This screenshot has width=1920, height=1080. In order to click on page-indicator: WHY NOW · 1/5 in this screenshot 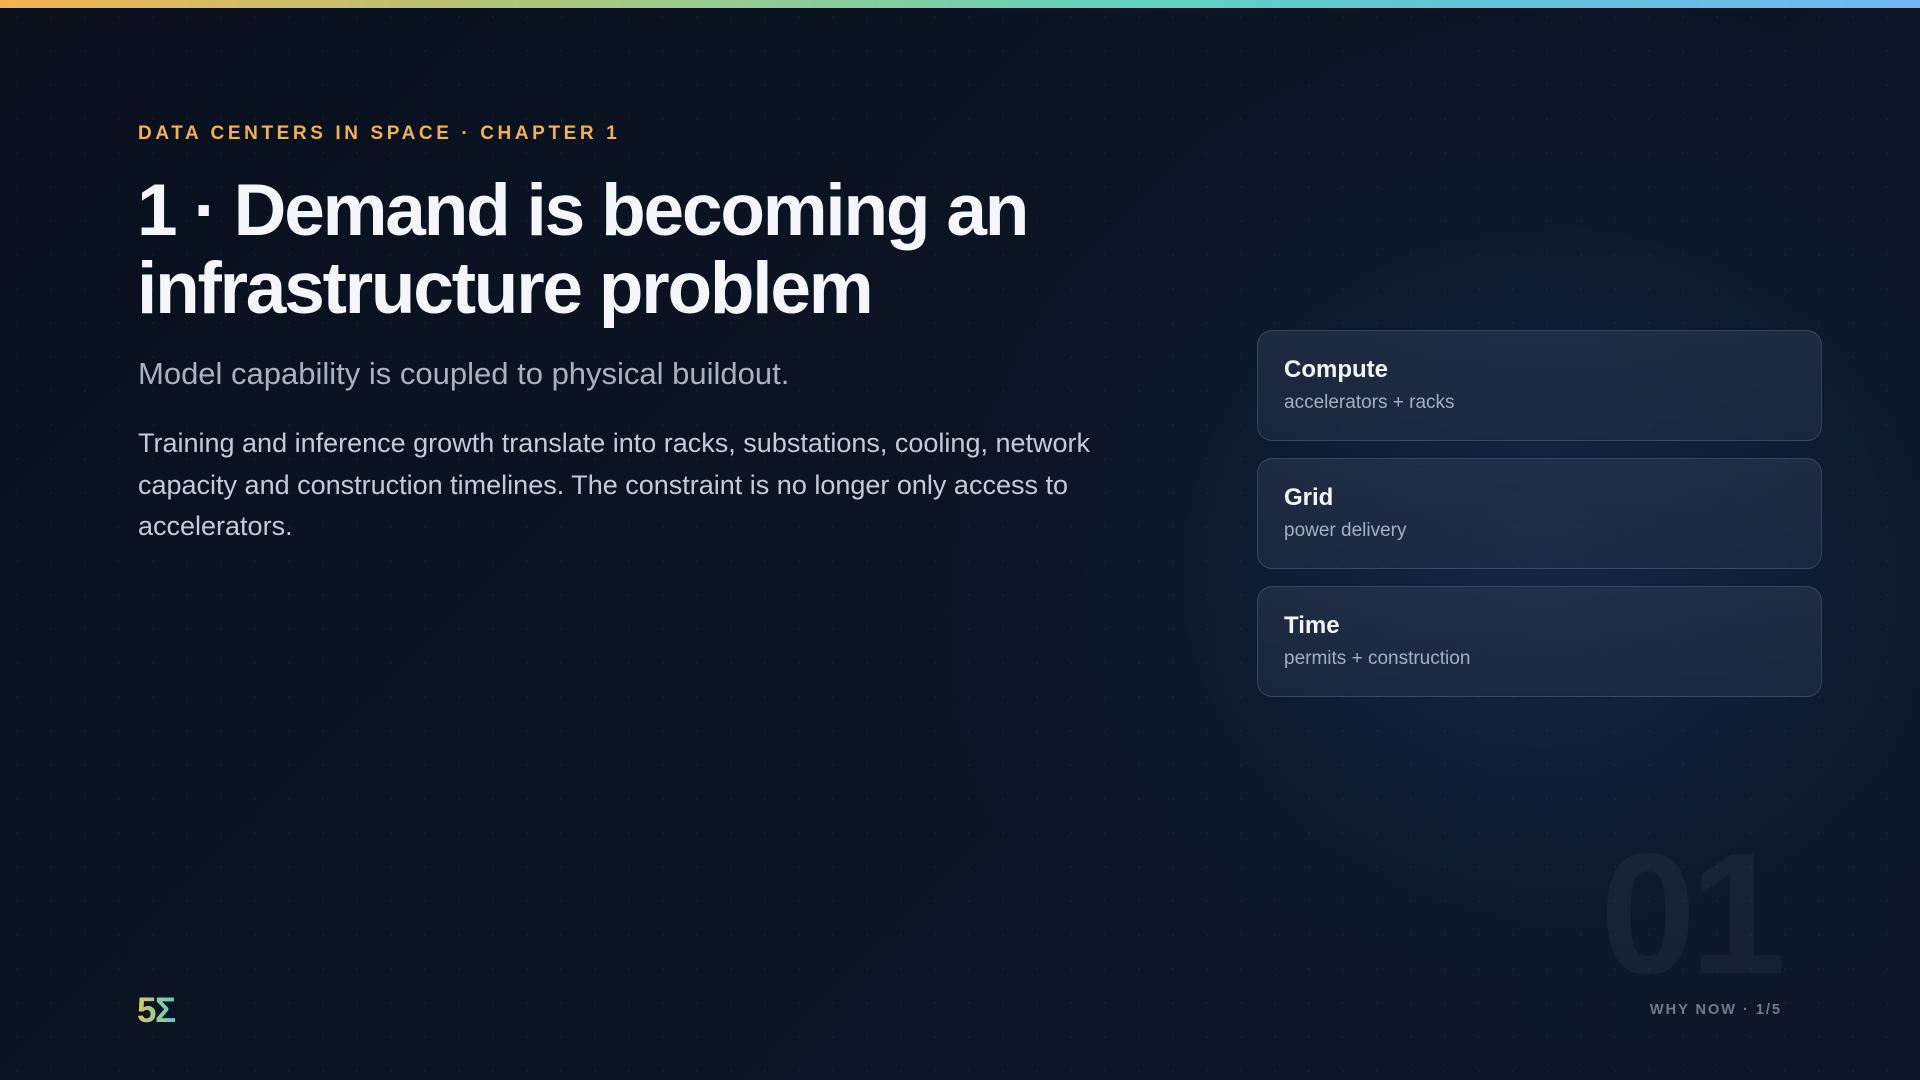, I will do `click(1715, 1010)`.